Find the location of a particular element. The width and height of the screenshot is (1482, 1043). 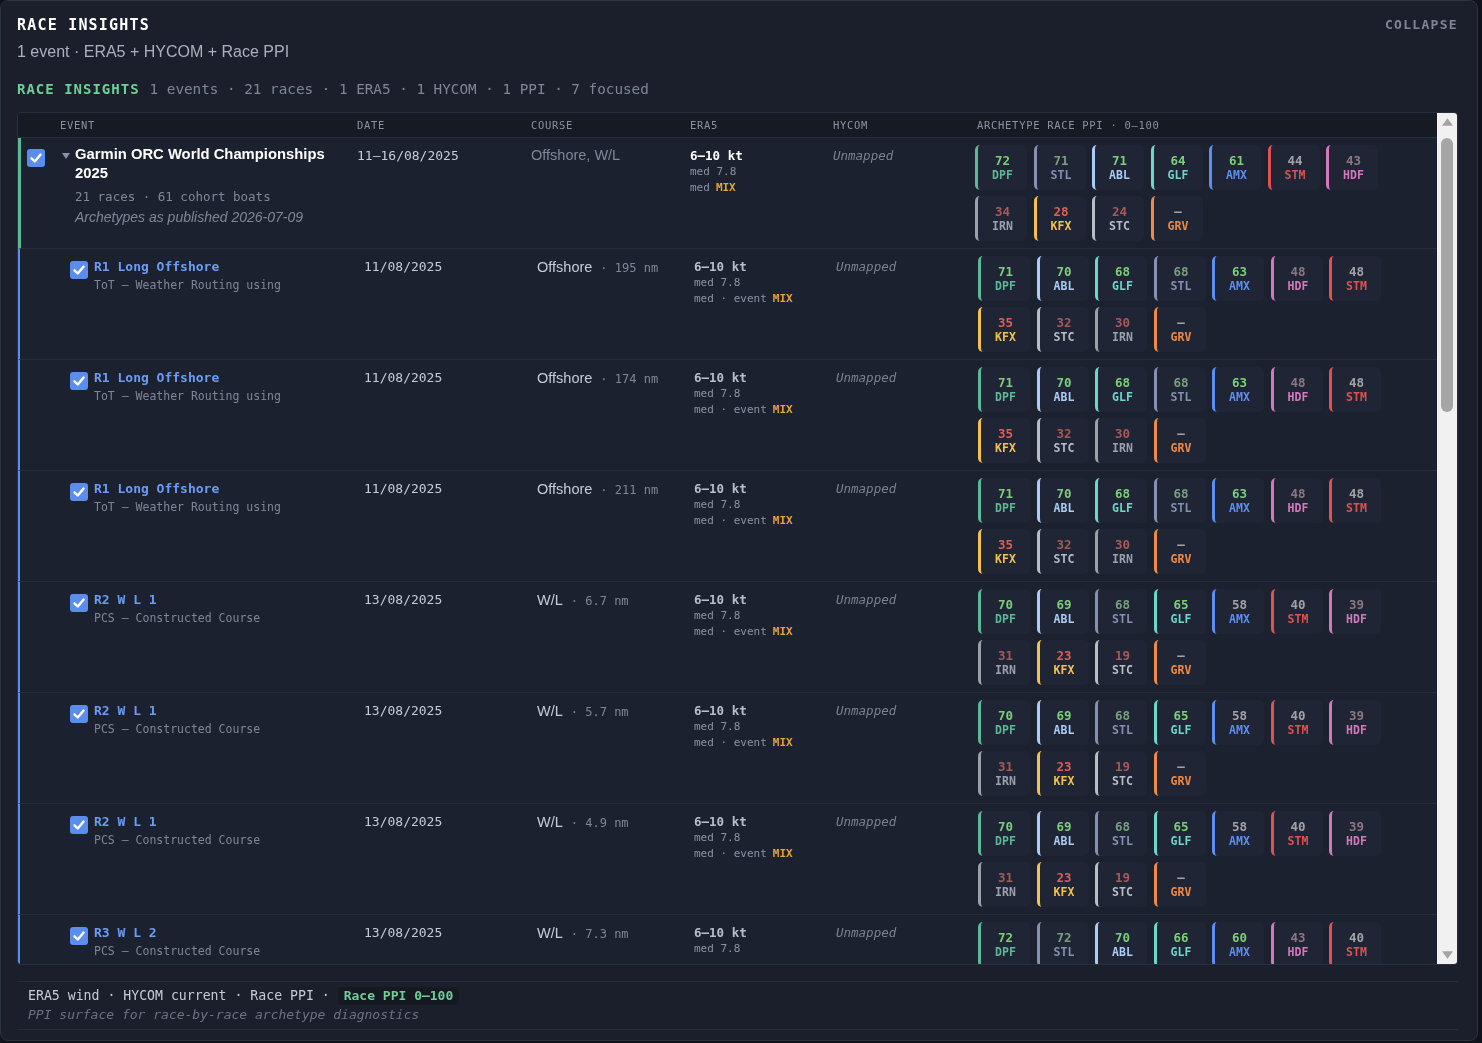

ppi-score: 32 is located at coordinates (1064, 433).